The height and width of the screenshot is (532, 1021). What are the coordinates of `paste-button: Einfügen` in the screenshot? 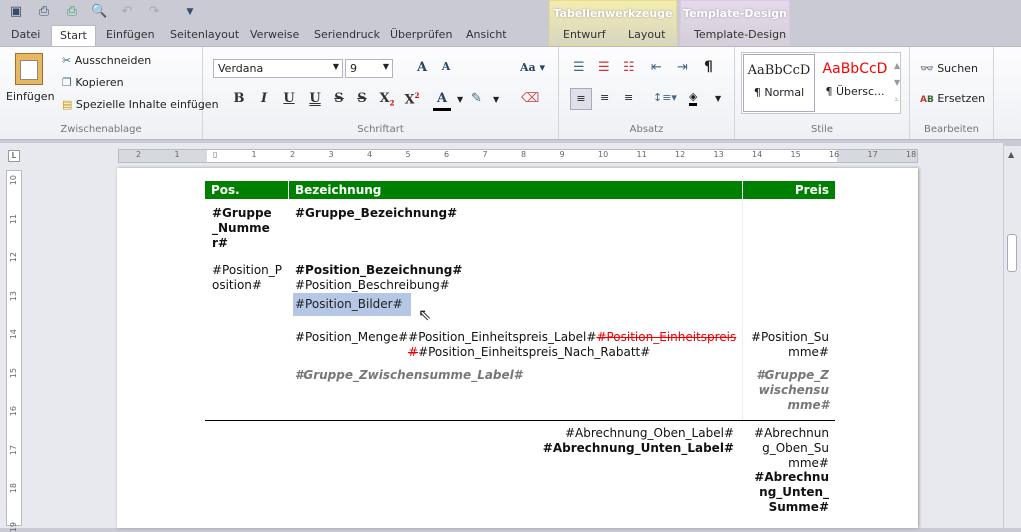 It's located at (30, 96).